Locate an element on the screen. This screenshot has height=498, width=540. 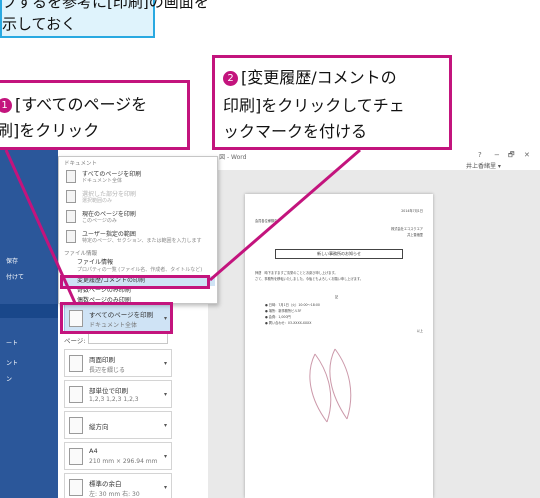
callout-2-line-2: 印刷]をクリックしてチェ is located at coordinates (314, 105).